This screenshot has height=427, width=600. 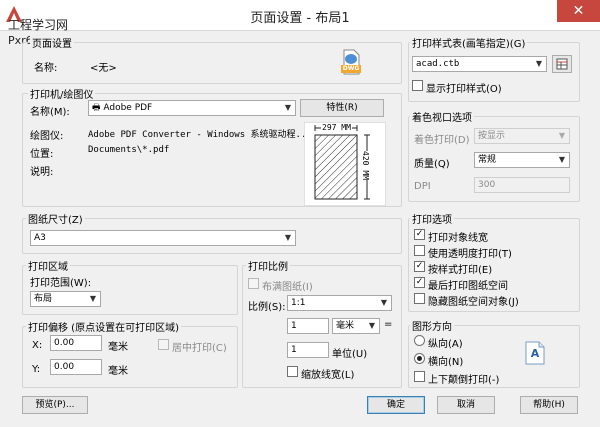 What do you see at coordinates (468, 286) in the screenshot?
I see `plot-paperspace-last-label: 最后打印图纸空间` at bounding box center [468, 286].